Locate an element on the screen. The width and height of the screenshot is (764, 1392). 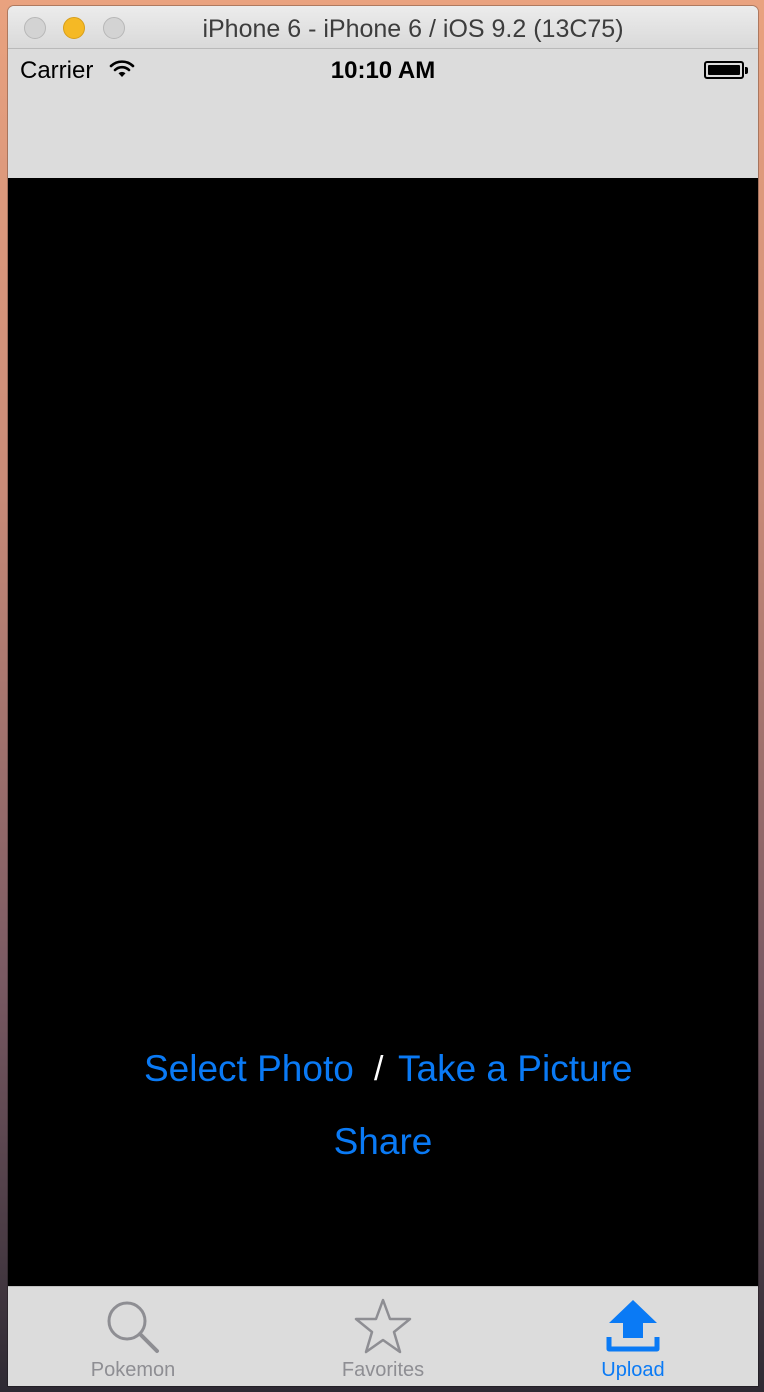
tab-pokemon: Pokemon is located at coordinates (133, 1336).